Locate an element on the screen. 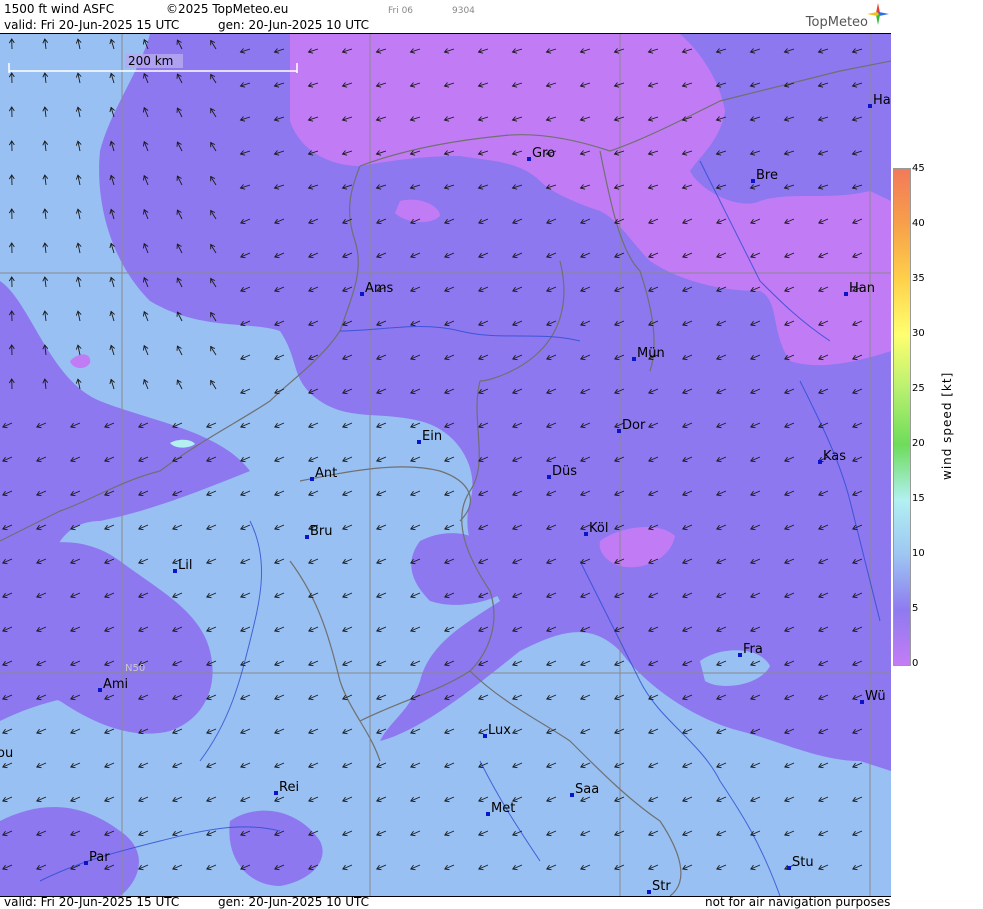 The width and height of the screenshot is (983, 909). city-label: Ami is located at coordinates (115, 684).